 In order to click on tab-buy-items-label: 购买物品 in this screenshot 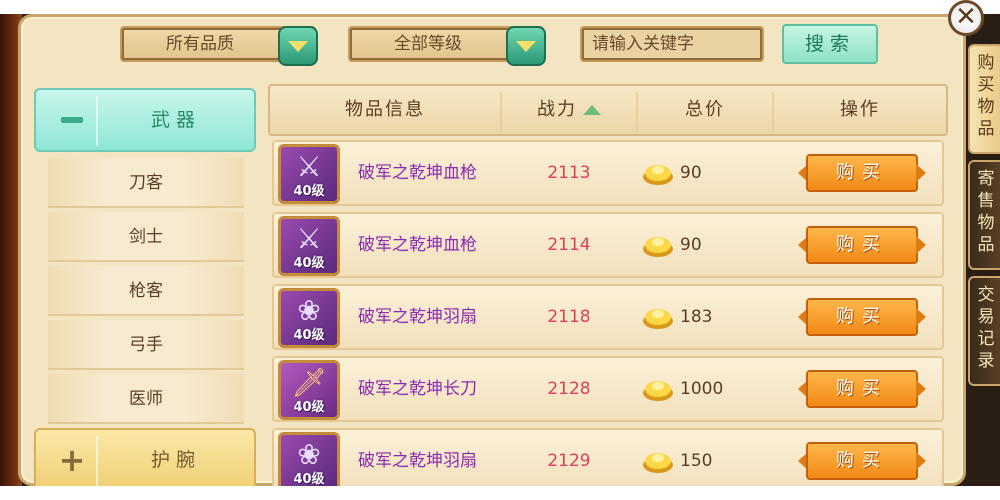, I will do `click(986, 96)`.